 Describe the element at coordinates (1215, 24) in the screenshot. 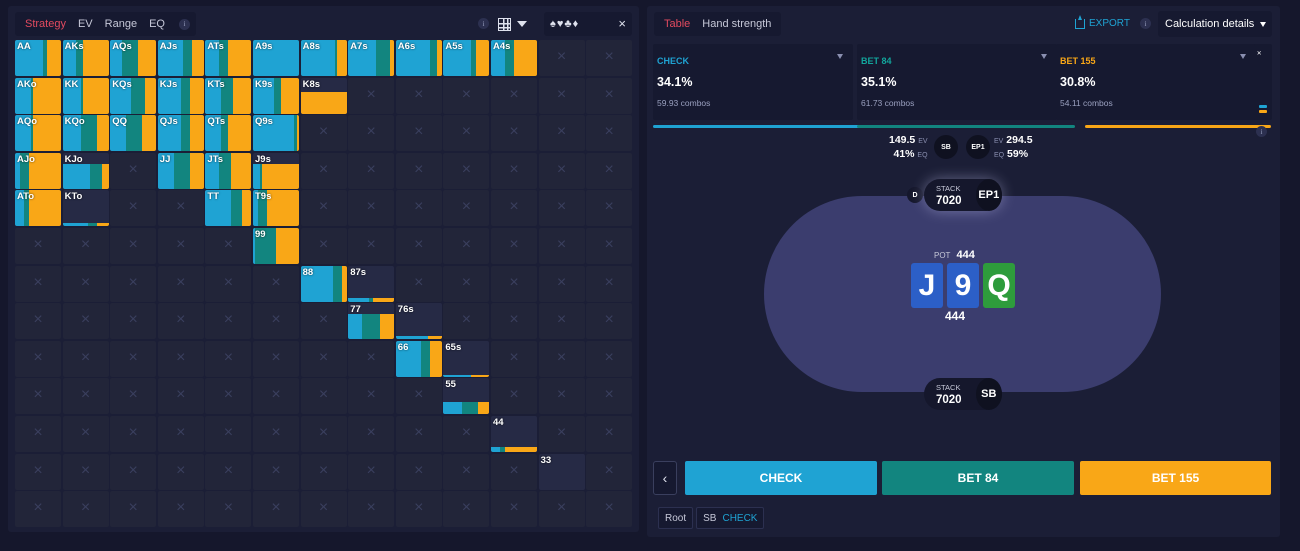

I see `calculation-details-dropdown: Calculation details` at that location.